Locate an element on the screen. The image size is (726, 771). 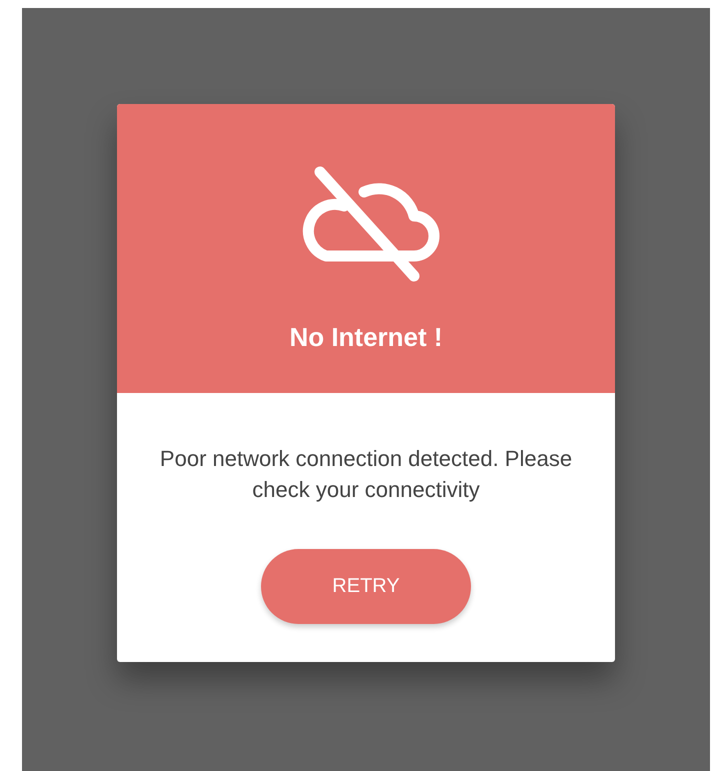
dialog-message: Poor network connection detected. Please check your connectivity is located at coordinates (366, 474).